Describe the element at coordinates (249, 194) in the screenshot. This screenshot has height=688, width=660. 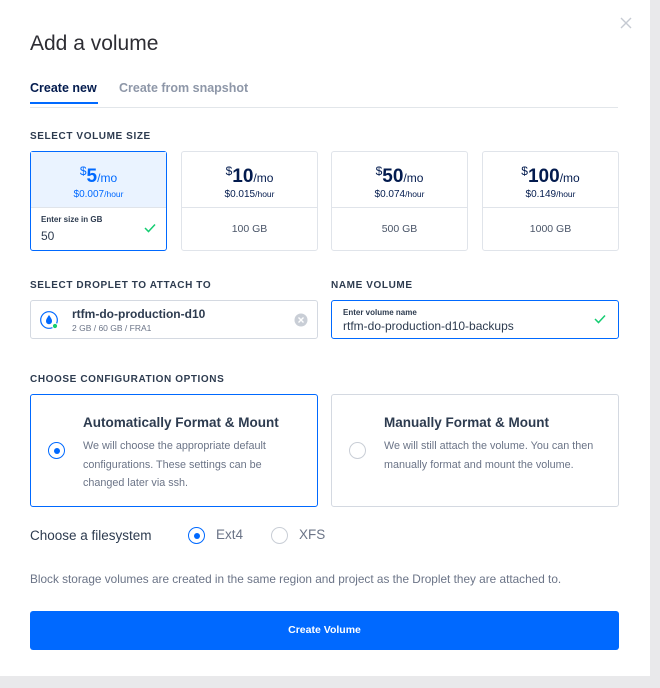
I see `hourly-price: $0.015/hour` at that location.